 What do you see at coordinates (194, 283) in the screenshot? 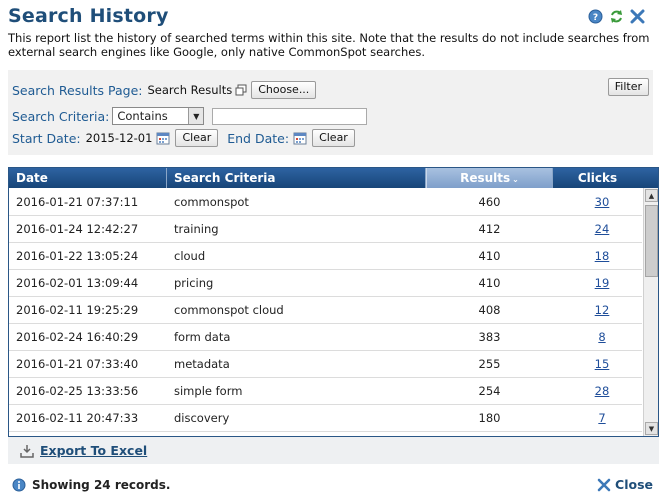
I see `cell-criteria: pricing` at bounding box center [194, 283].